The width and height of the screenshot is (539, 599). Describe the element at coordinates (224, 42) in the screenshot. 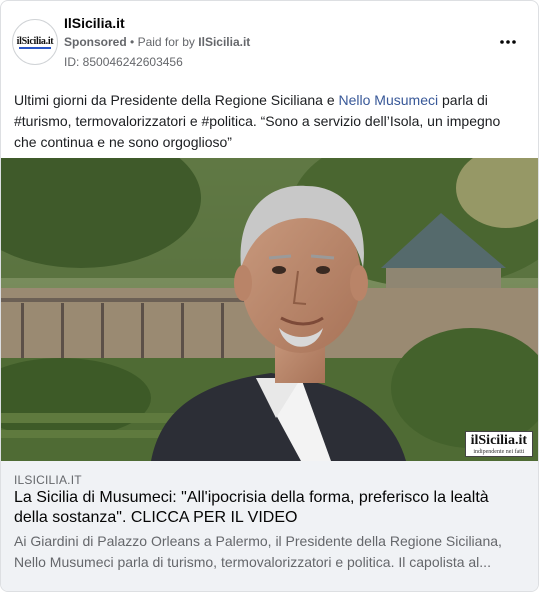

I see `paid-for-by-name: IlSicilia.it` at that location.